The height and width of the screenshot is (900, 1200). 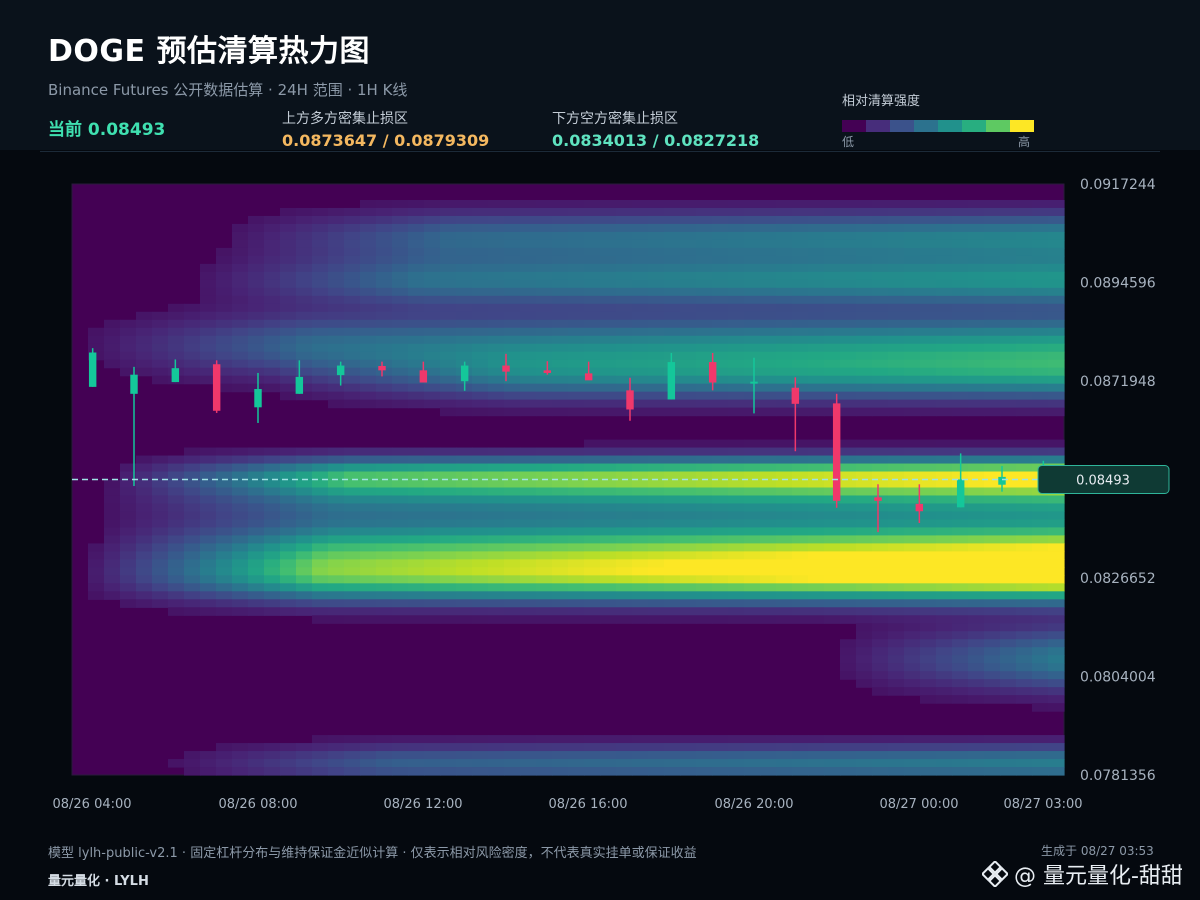 I want to click on x-tick-label: 08/27 03:00, so click(x=1042, y=804).